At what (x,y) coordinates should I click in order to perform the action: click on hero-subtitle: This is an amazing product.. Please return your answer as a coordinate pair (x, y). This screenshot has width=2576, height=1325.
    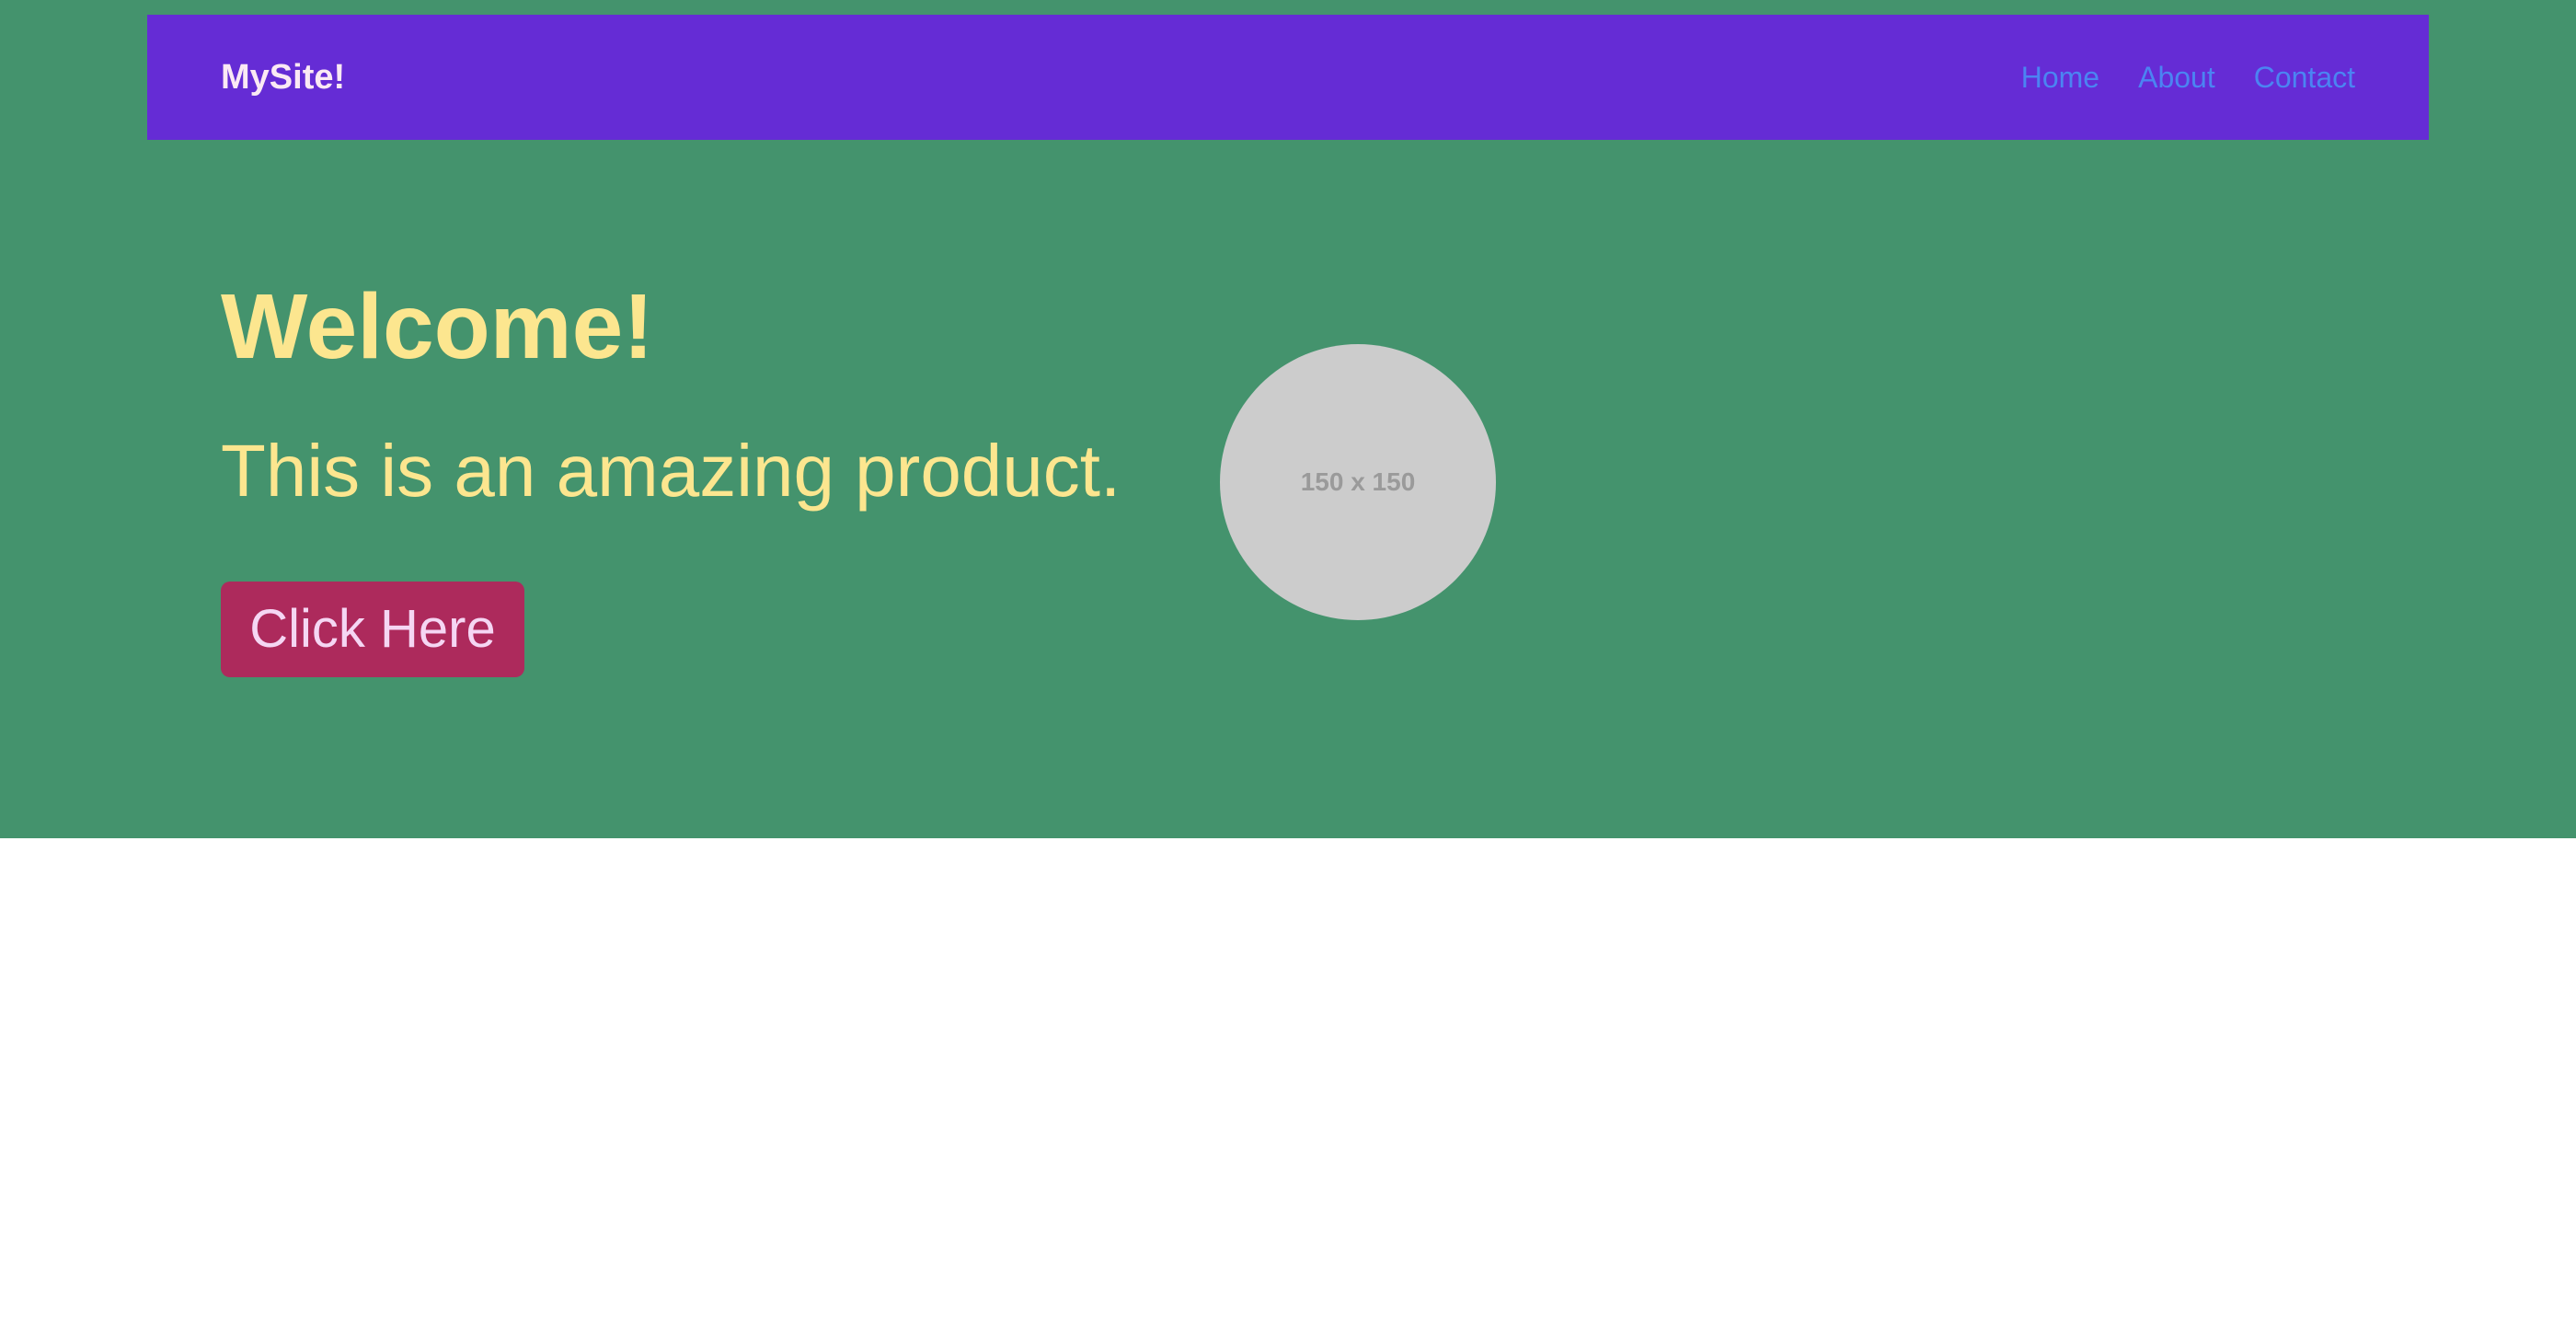
    Looking at the image, I should click on (671, 471).